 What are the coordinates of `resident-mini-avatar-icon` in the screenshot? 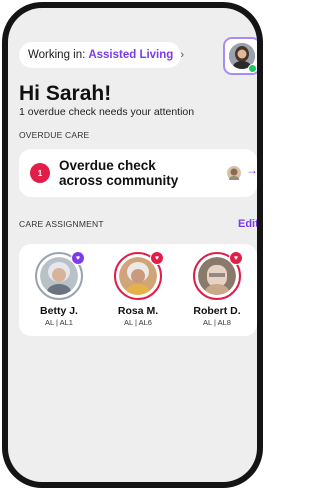 It's located at (234, 174).